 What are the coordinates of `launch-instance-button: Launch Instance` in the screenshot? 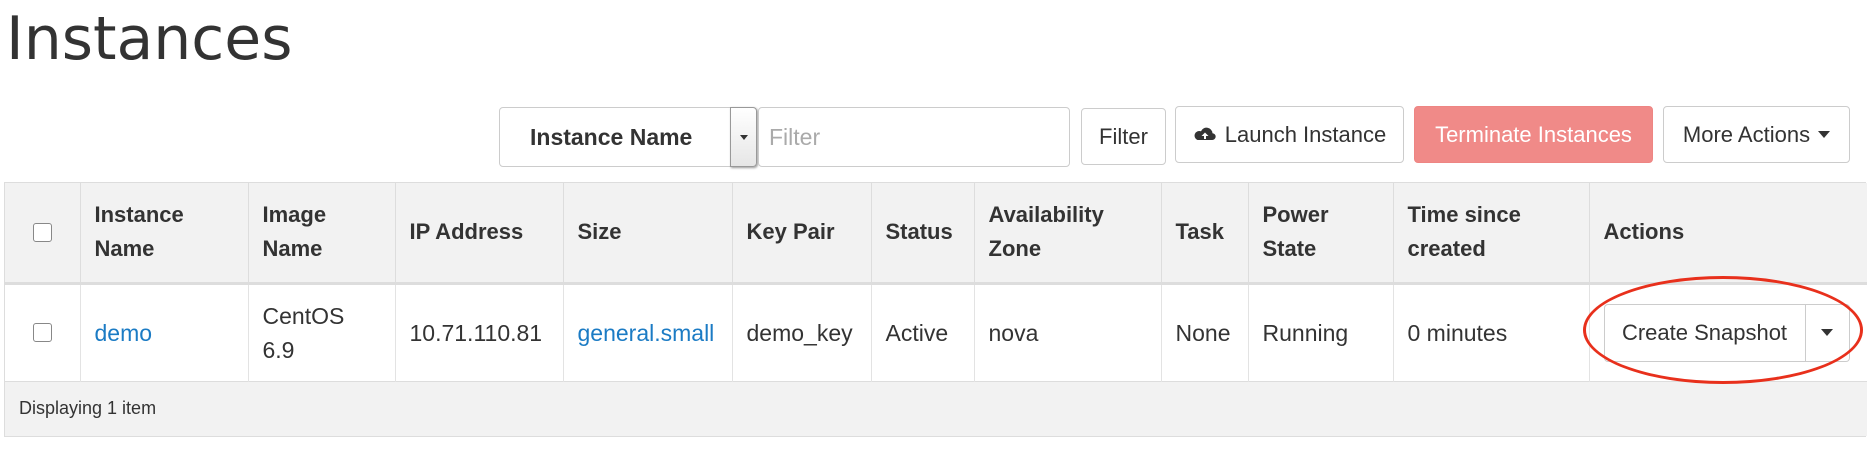 It's located at (1289, 134).